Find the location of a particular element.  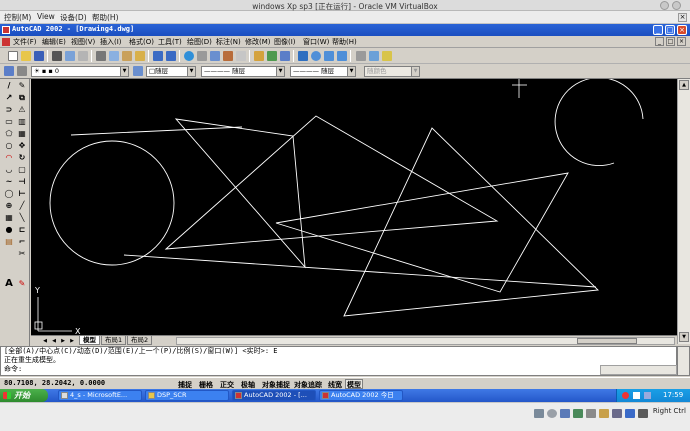

tab-last-icon: ▶ is located at coordinates (72, 341).